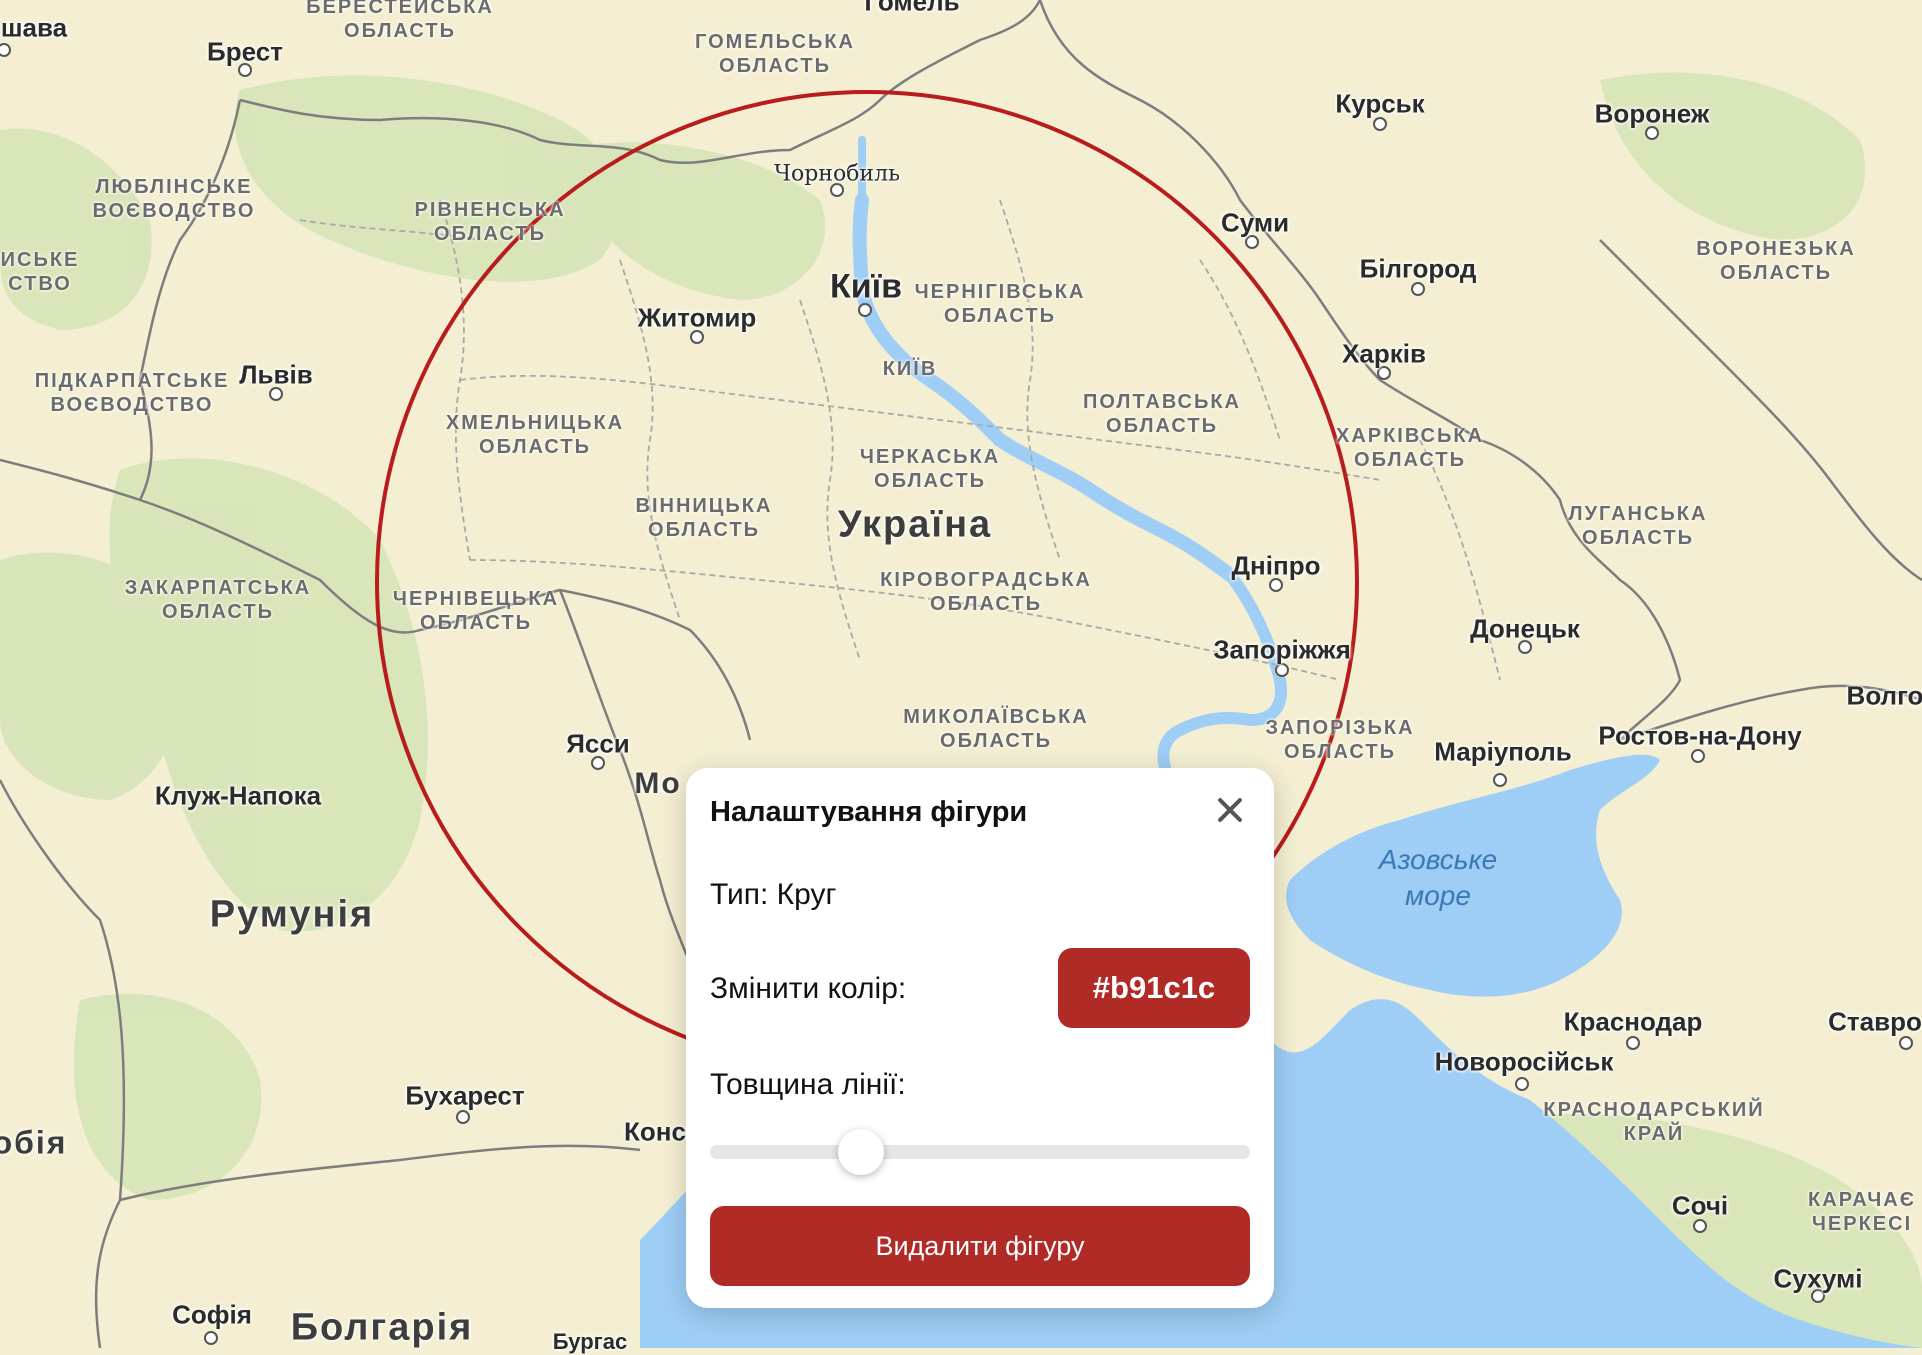  What do you see at coordinates (598, 743) in the screenshot?
I see `city-label-iasi: Ясси` at bounding box center [598, 743].